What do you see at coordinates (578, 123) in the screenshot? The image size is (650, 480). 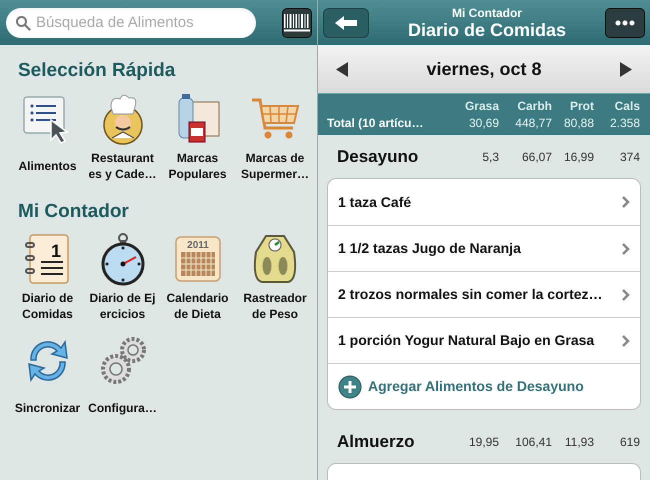 I see `total-value: 80,88` at bounding box center [578, 123].